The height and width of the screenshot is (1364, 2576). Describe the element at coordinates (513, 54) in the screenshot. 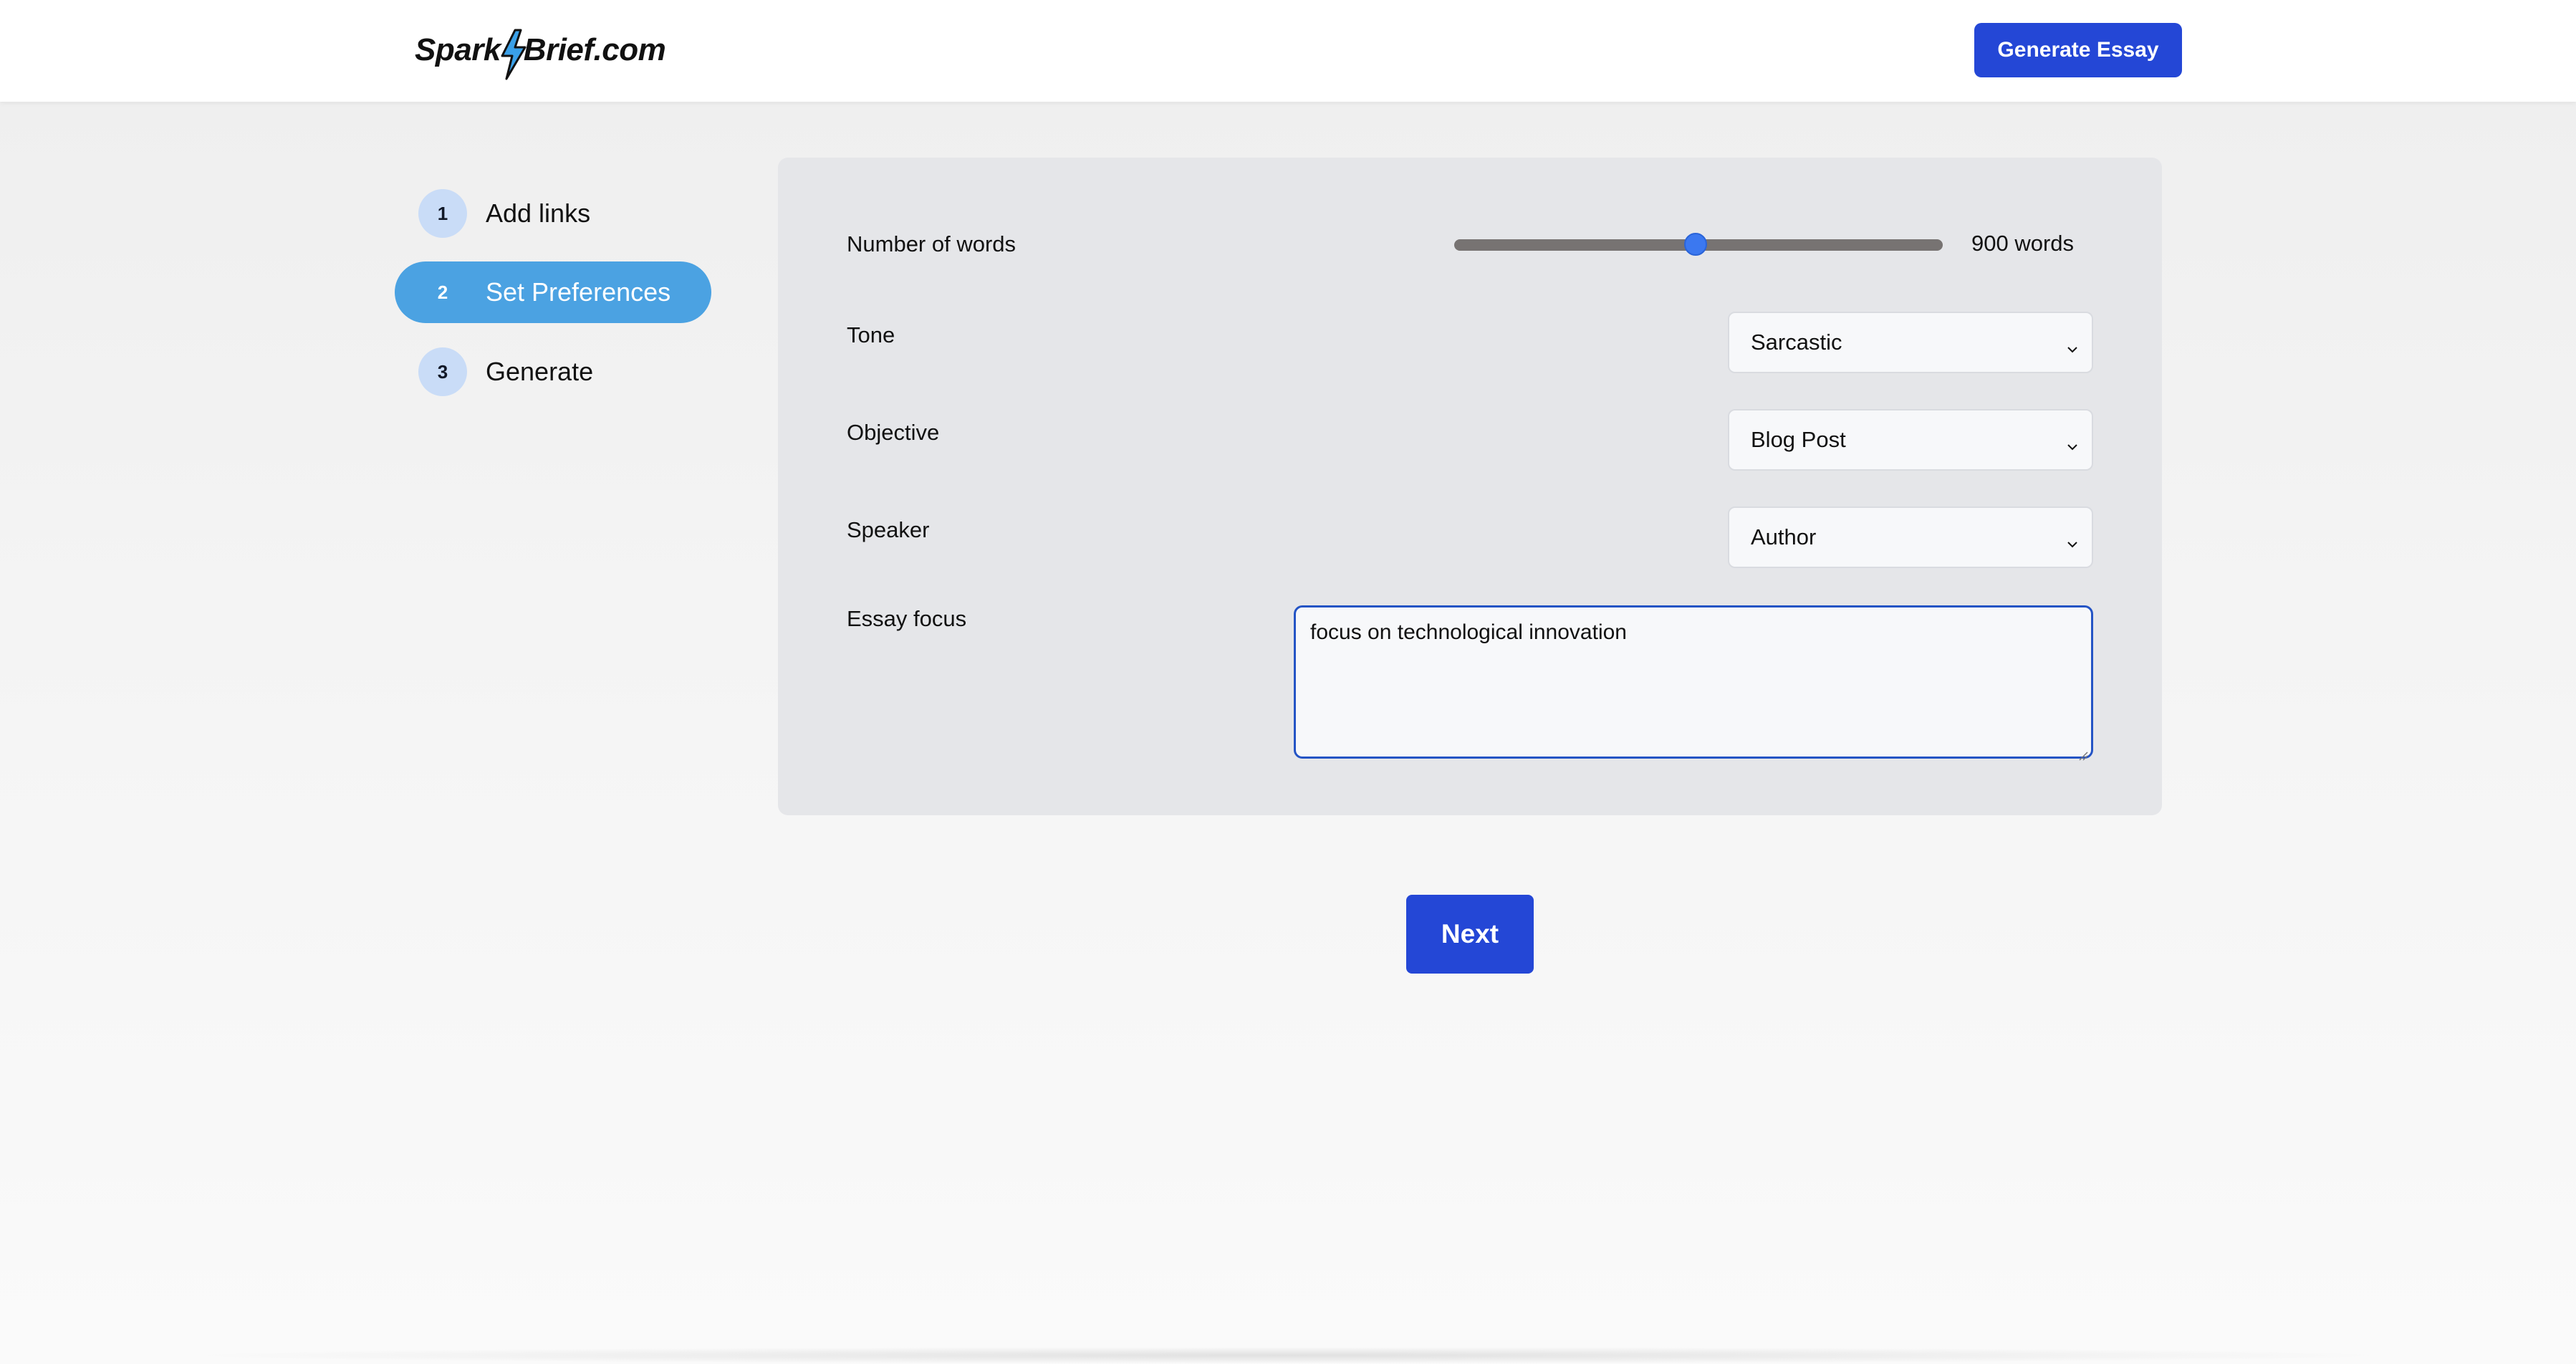

I see `lightning-bolt-icon` at that location.